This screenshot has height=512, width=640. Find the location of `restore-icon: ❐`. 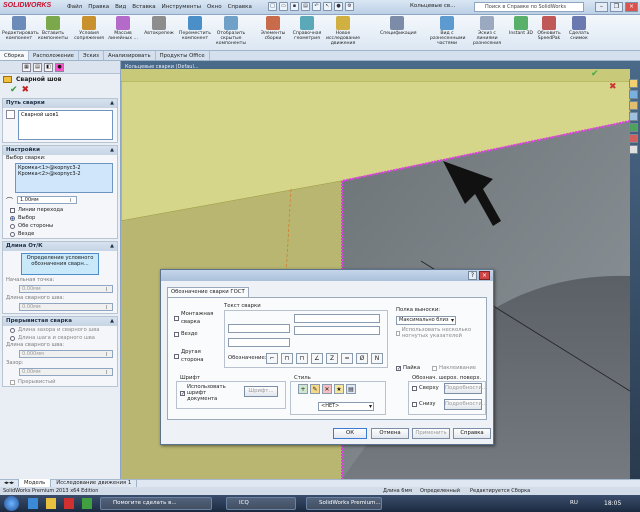

restore-icon: ❐ is located at coordinates (616, 7).